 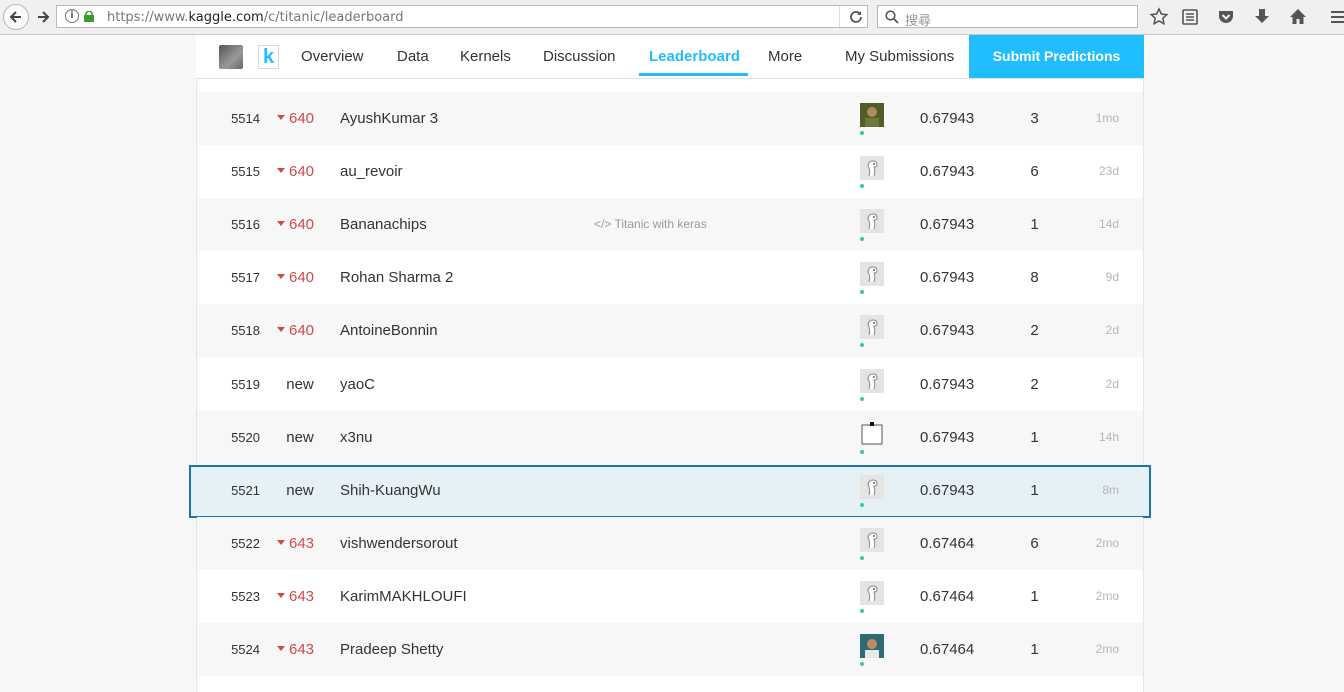 What do you see at coordinates (300, 384) in the screenshot?
I see `rank-change: new` at bounding box center [300, 384].